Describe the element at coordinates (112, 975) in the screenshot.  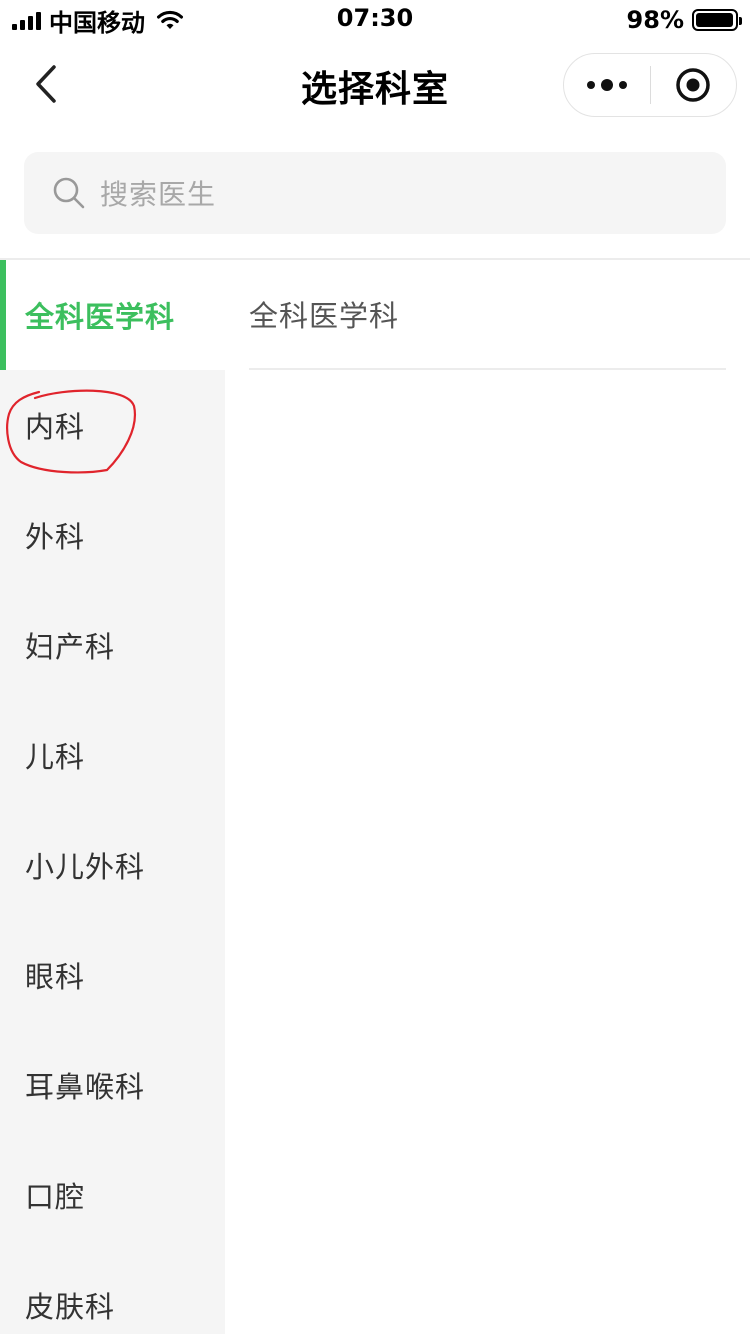
I see `sidebar-item-ophthalmology: 眼科` at that location.